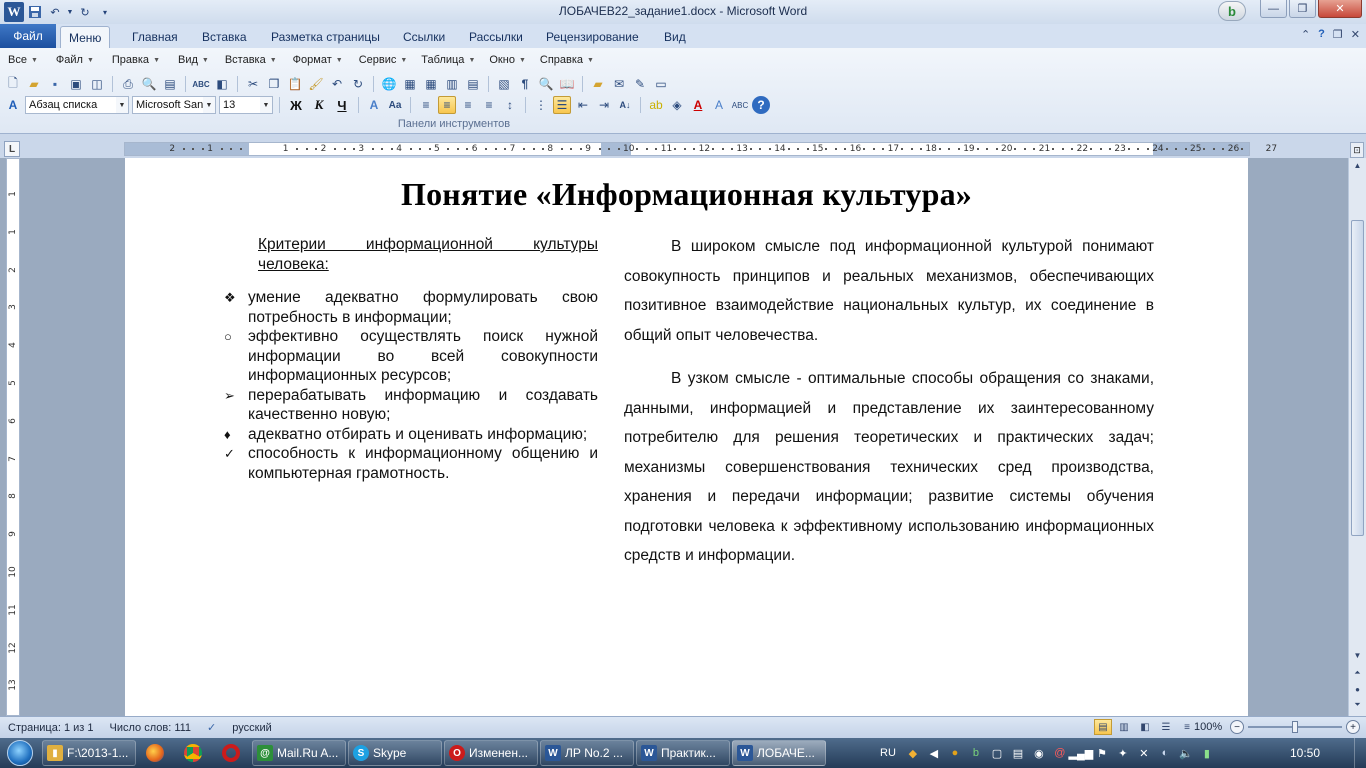 This screenshot has height=768, width=1366. What do you see at coordinates (1357, 378) in the screenshot?
I see `scroll-thumb` at bounding box center [1357, 378].